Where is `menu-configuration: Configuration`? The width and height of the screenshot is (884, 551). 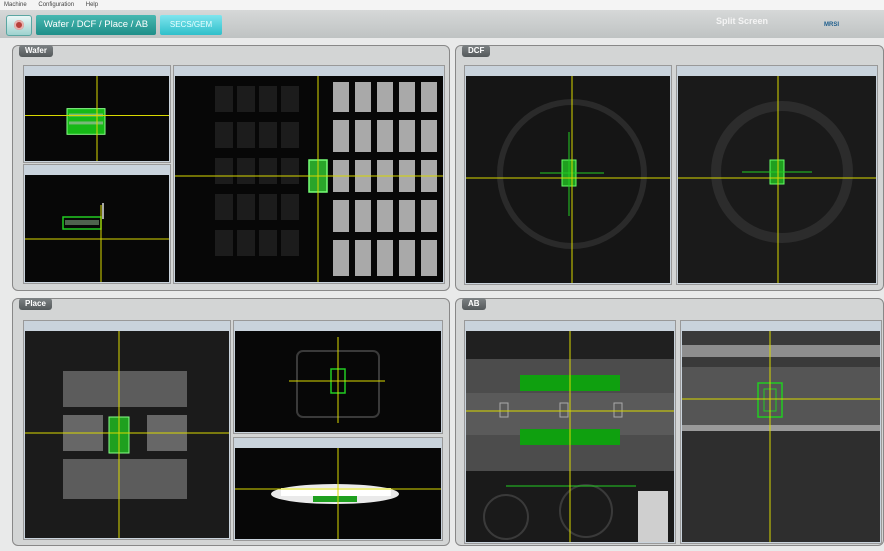
menu-configuration: Configuration is located at coordinates (56, 5).